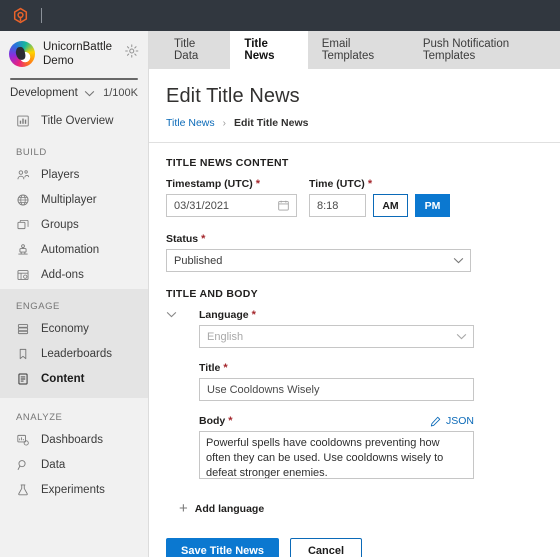  Describe the element at coordinates (23, 274) in the screenshot. I see `addons-icon` at that location.